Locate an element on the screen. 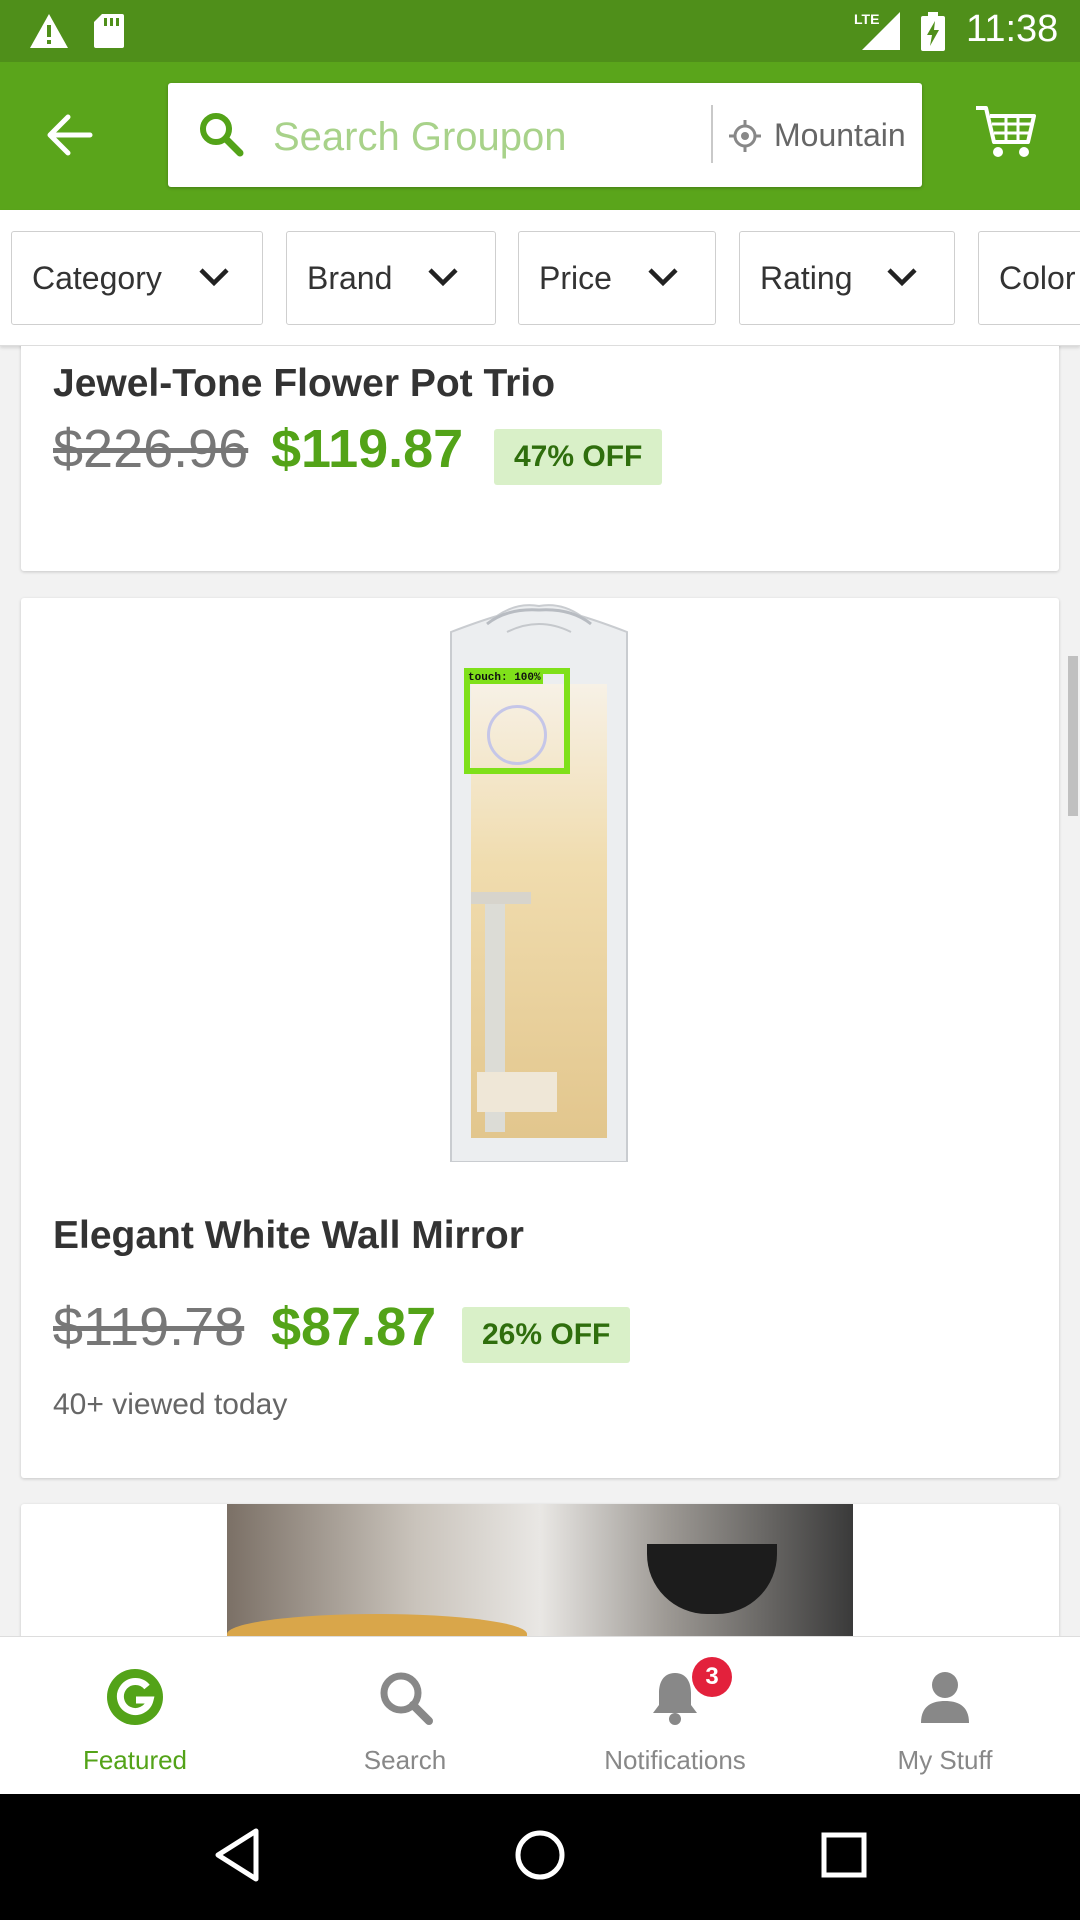  nav-search: Search is located at coordinates (405, 1716).